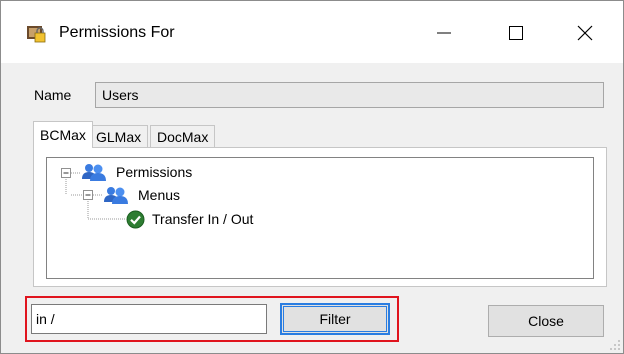 The height and width of the screenshot is (354, 624). What do you see at coordinates (615, 345) in the screenshot?
I see `resize-grip-icon` at bounding box center [615, 345].